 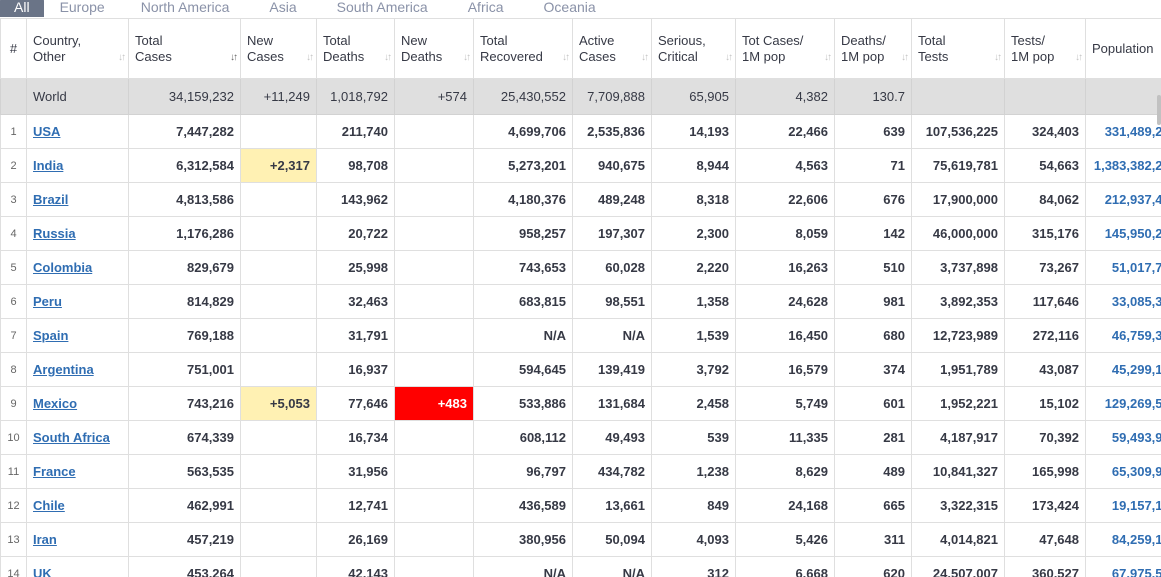 What do you see at coordinates (355, 48) in the screenshot?
I see `header-total-deaths: Total Deaths ↓↑` at bounding box center [355, 48].